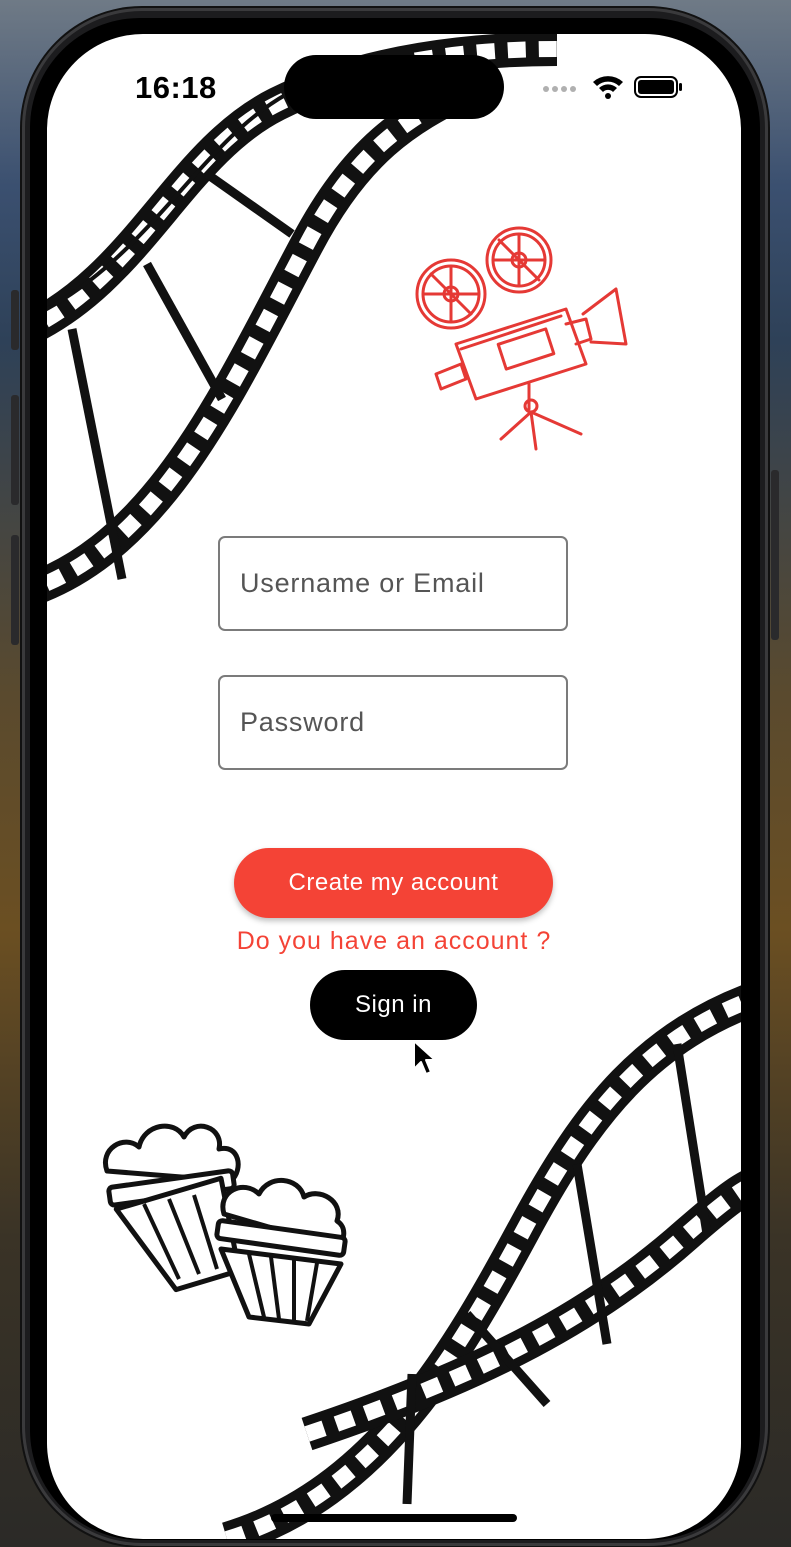 This screenshot has height=1547, width=791. I want to click on username-field, so click(393, 583).